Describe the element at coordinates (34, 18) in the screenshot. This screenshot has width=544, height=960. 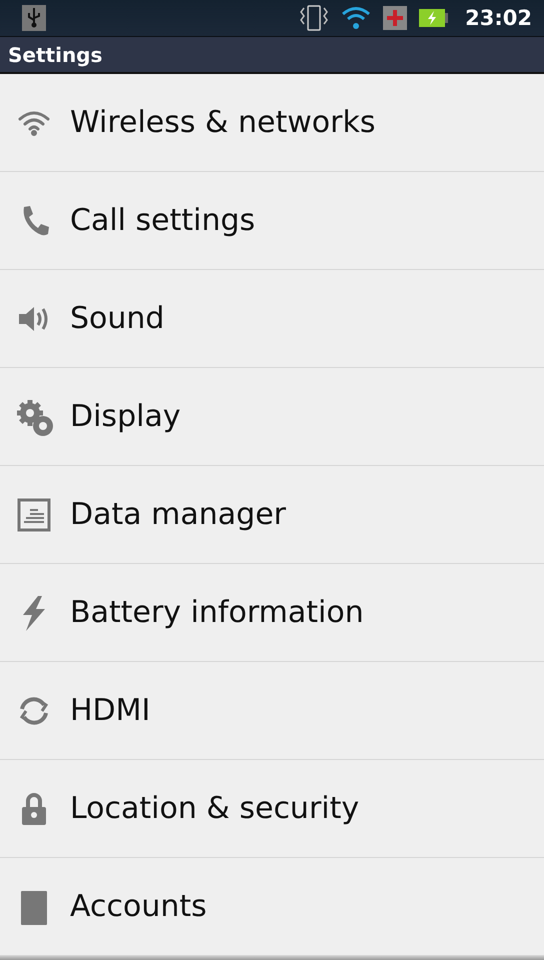
I see `usb-icon` at that location.